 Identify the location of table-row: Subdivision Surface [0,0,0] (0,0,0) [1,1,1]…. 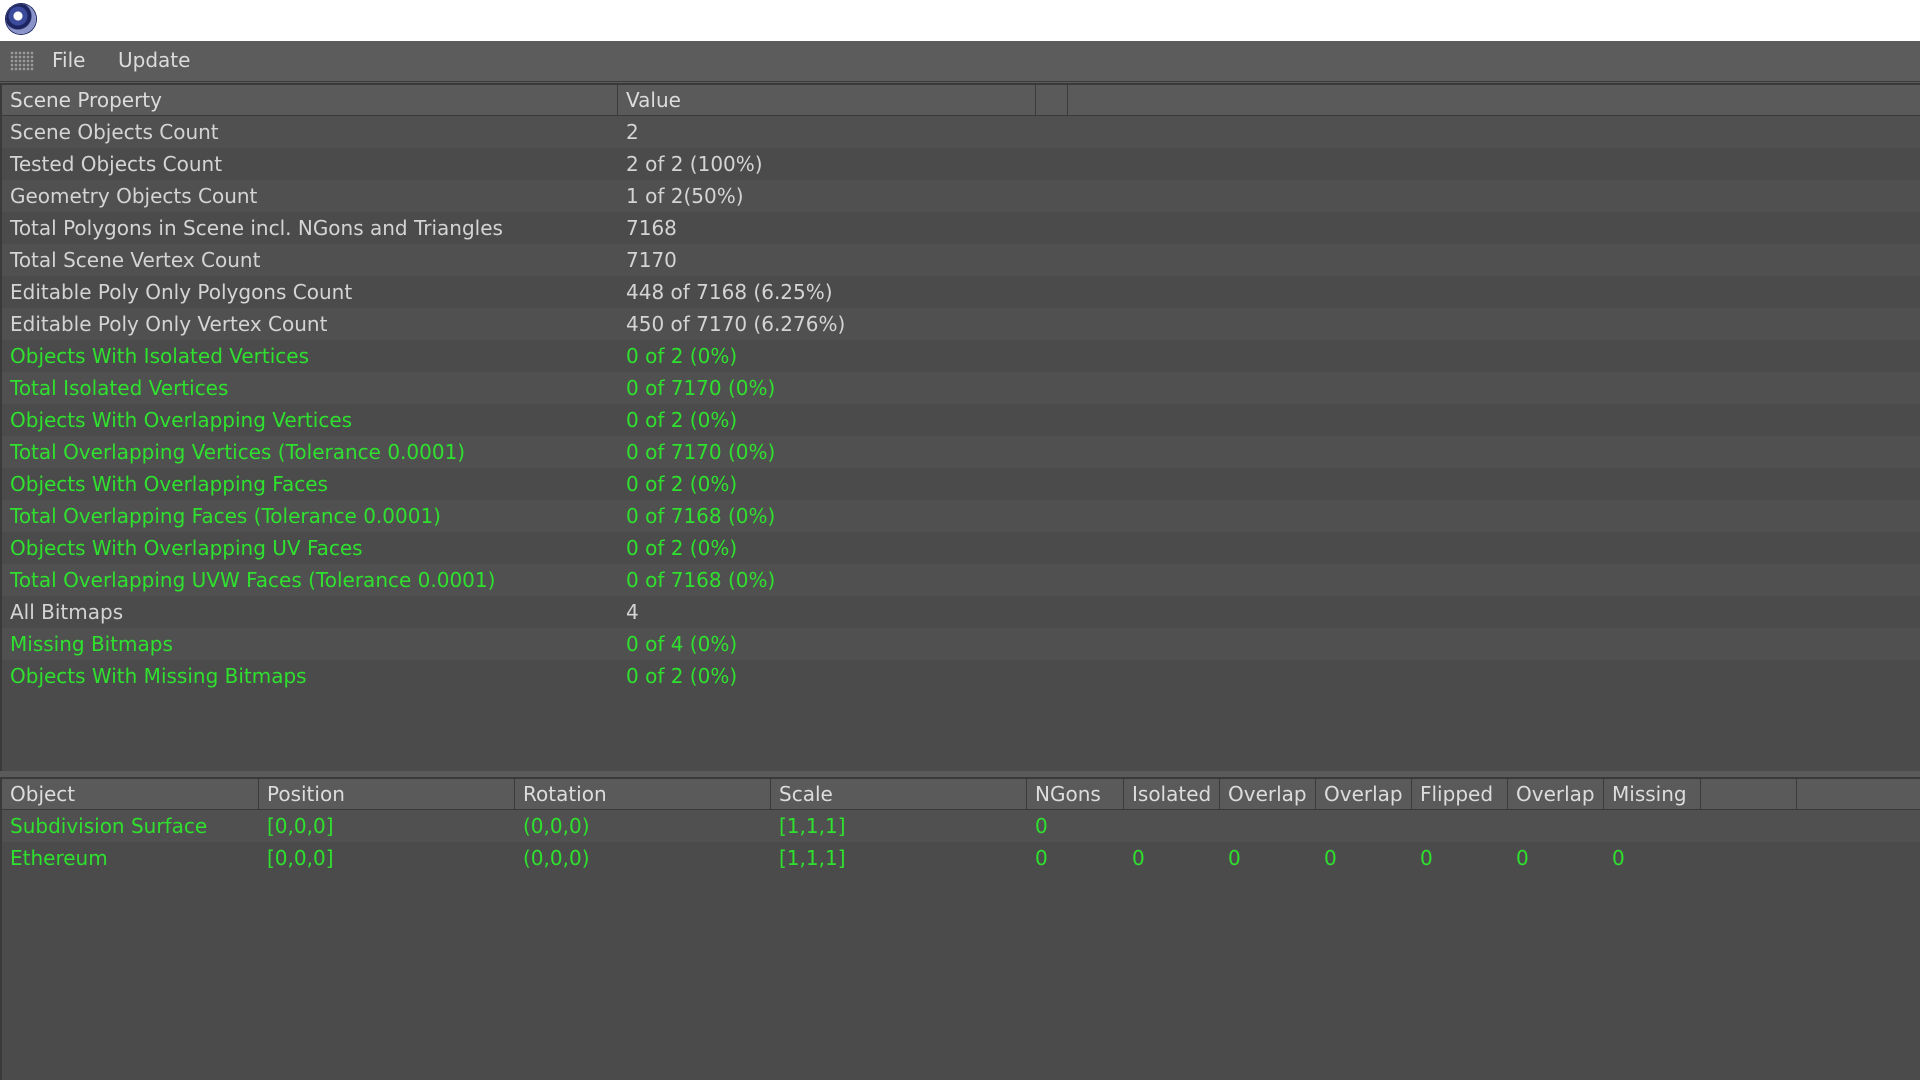
(961, 826).